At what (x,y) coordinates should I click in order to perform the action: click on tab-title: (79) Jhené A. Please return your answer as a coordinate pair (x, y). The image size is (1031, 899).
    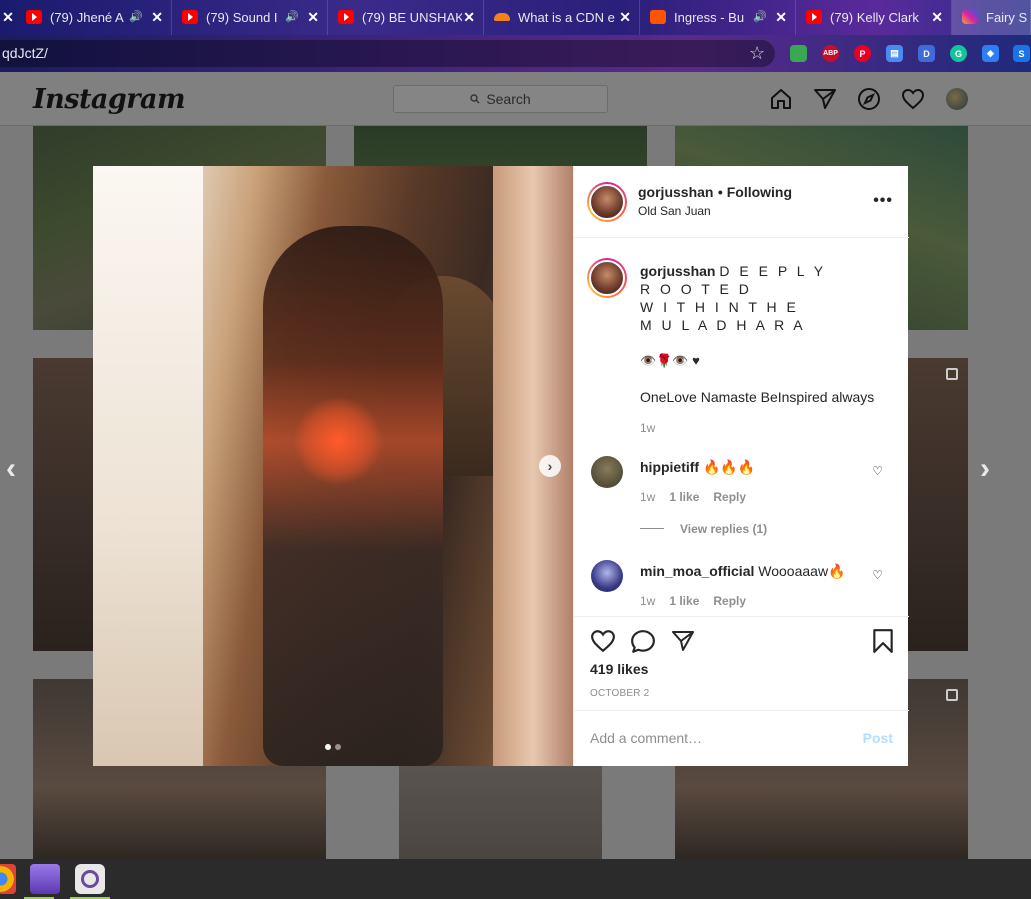
    Looking at the image, I should click on (87, 17).